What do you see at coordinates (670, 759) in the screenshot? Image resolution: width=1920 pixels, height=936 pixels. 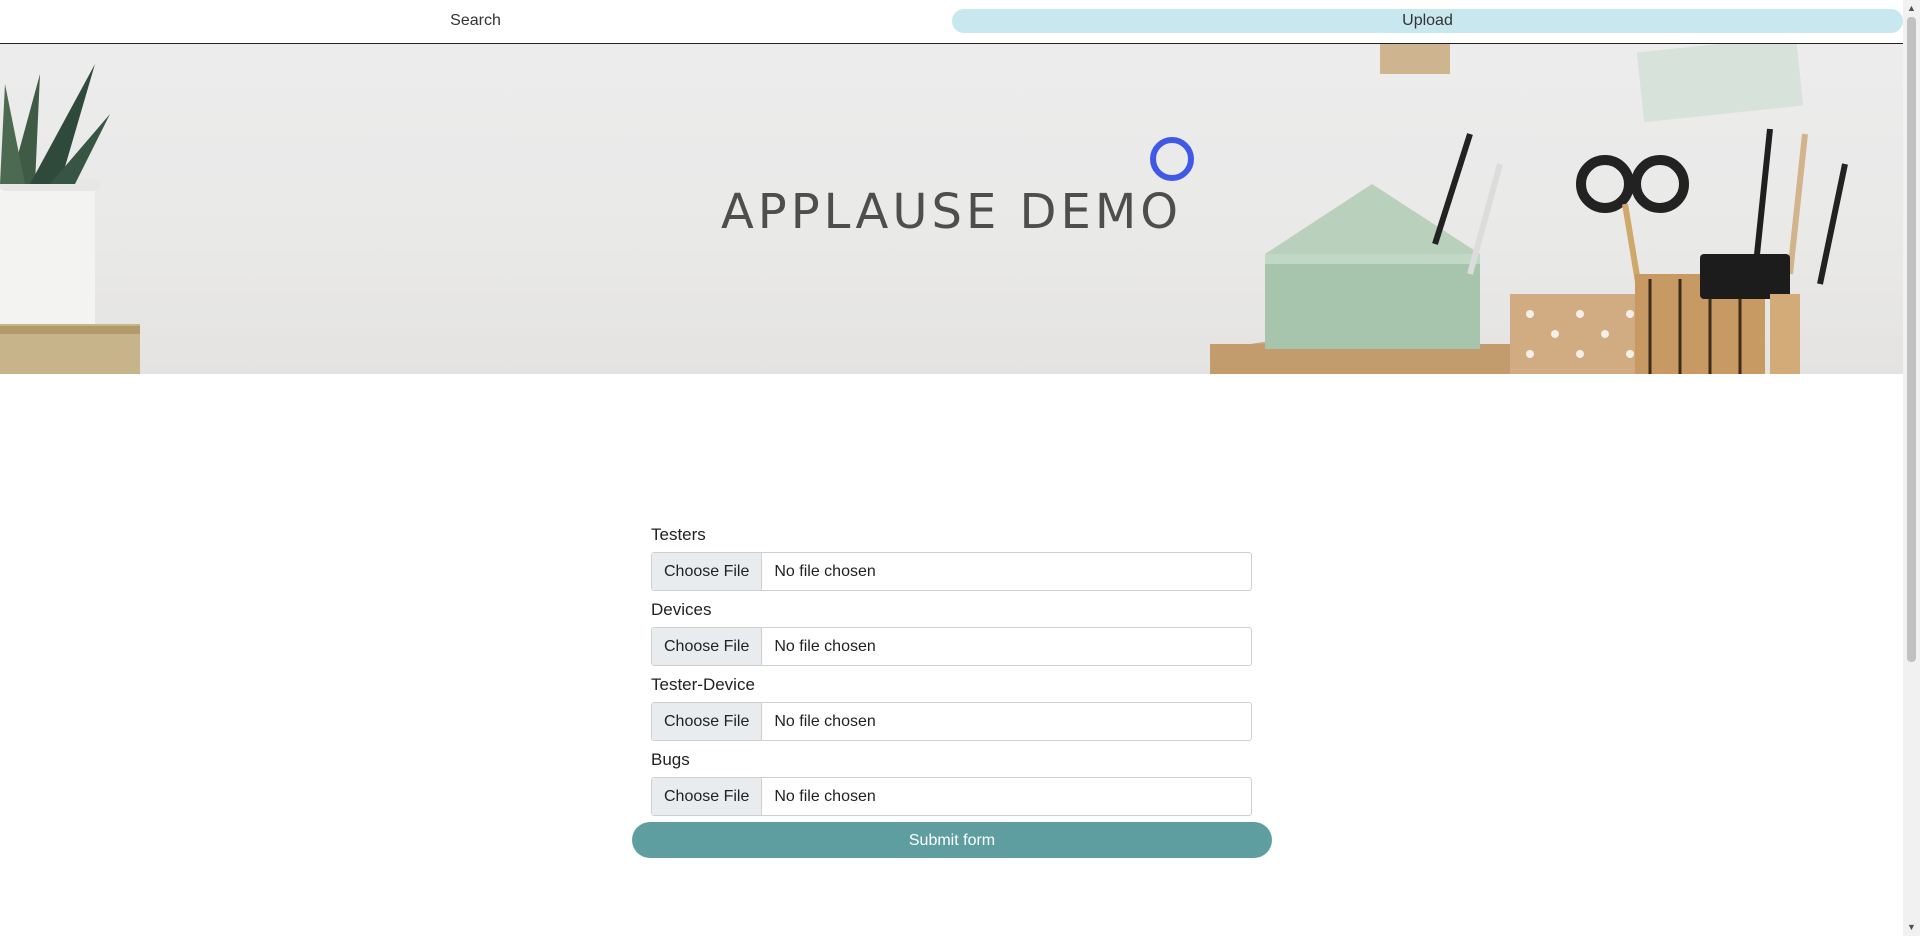 I see `bugs-label: Bugs` at bounding box center [670, 759].